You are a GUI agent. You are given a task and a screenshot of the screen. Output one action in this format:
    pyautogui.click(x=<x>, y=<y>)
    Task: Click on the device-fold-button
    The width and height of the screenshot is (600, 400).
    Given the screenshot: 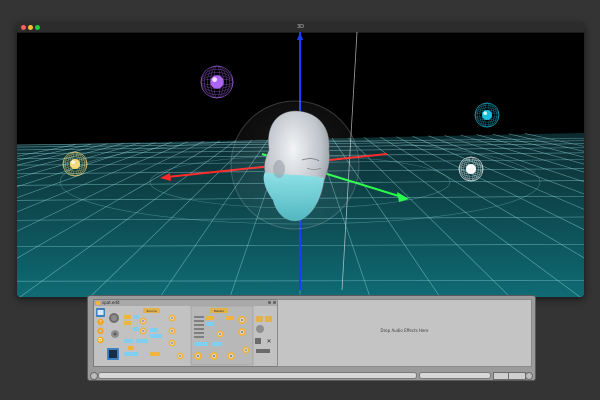 What is the action you would take?
    pyautogui.click(x=274, y=302)
    